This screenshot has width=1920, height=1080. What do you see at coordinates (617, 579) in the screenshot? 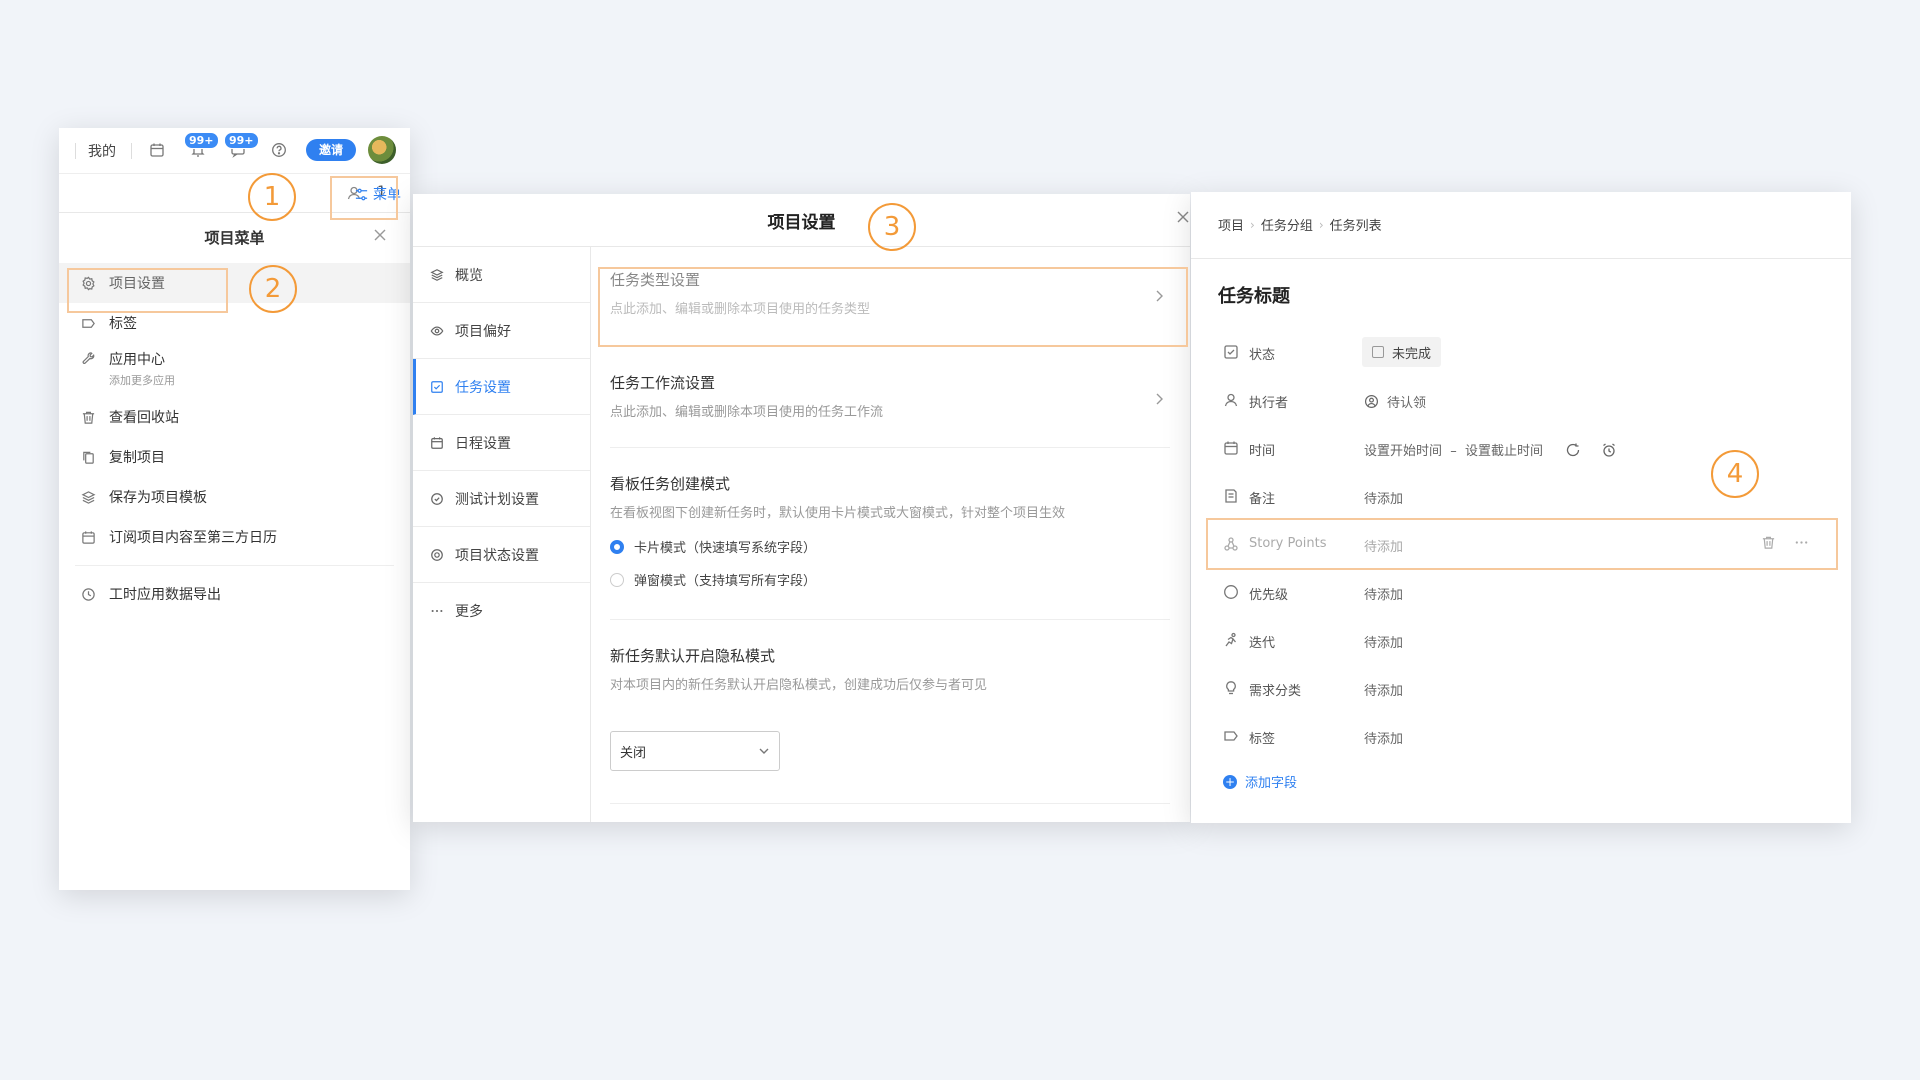
I see `radio-unselected-icon` at bounding box center [617, 579].